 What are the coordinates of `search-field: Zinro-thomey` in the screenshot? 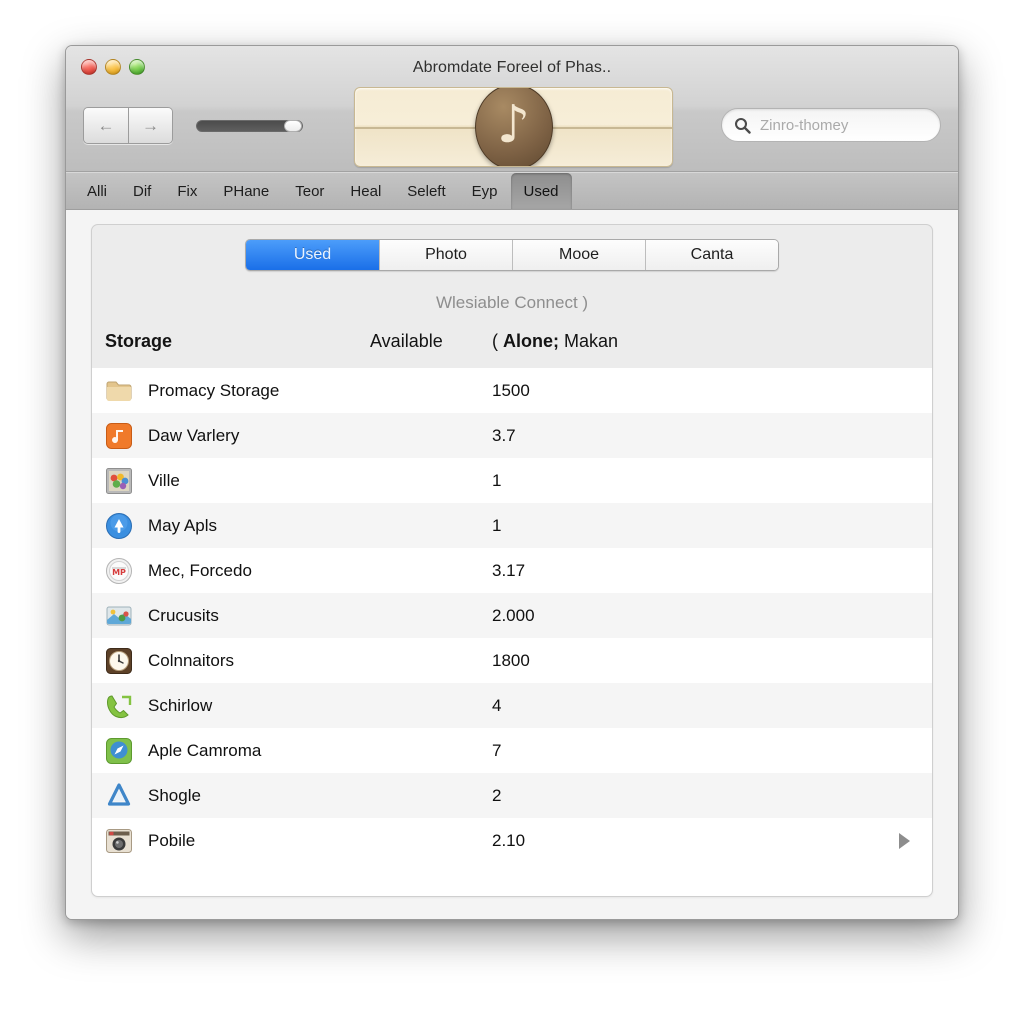 It's located at (831, 125).